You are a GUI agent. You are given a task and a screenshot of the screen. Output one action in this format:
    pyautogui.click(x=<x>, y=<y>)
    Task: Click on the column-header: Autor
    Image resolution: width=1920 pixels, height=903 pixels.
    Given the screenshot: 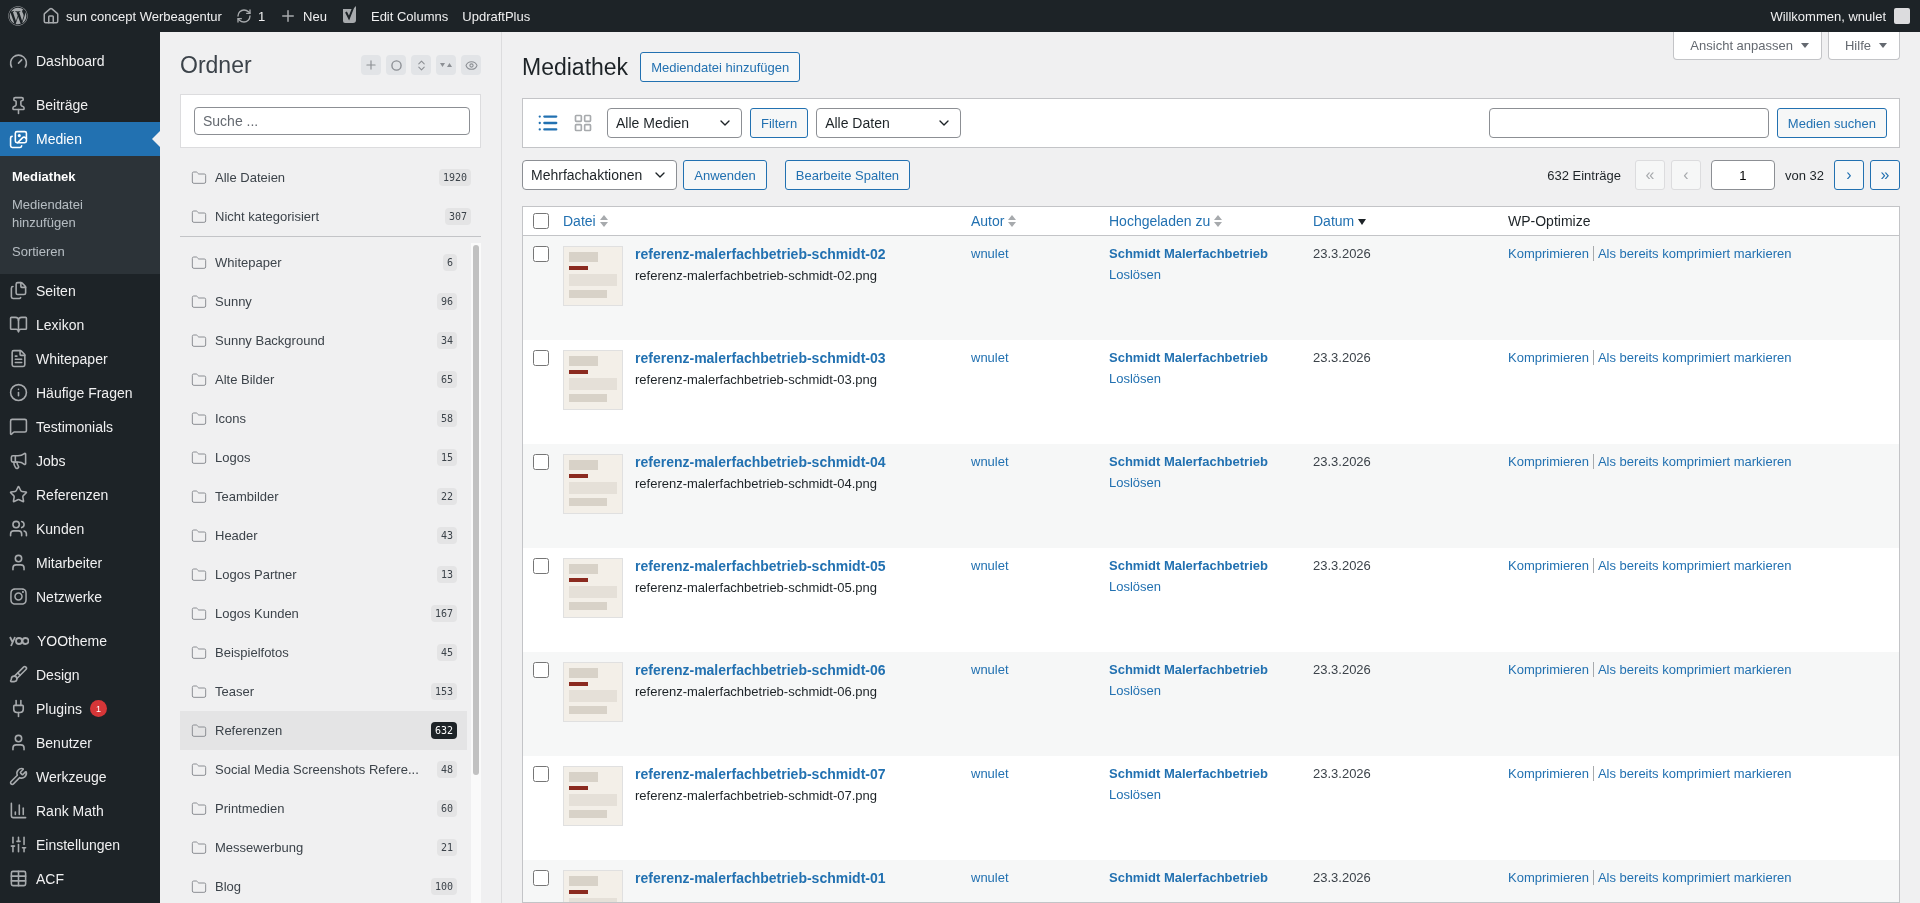 What is the action you would take?
    pyautogui.click(x=988, y=221)
    